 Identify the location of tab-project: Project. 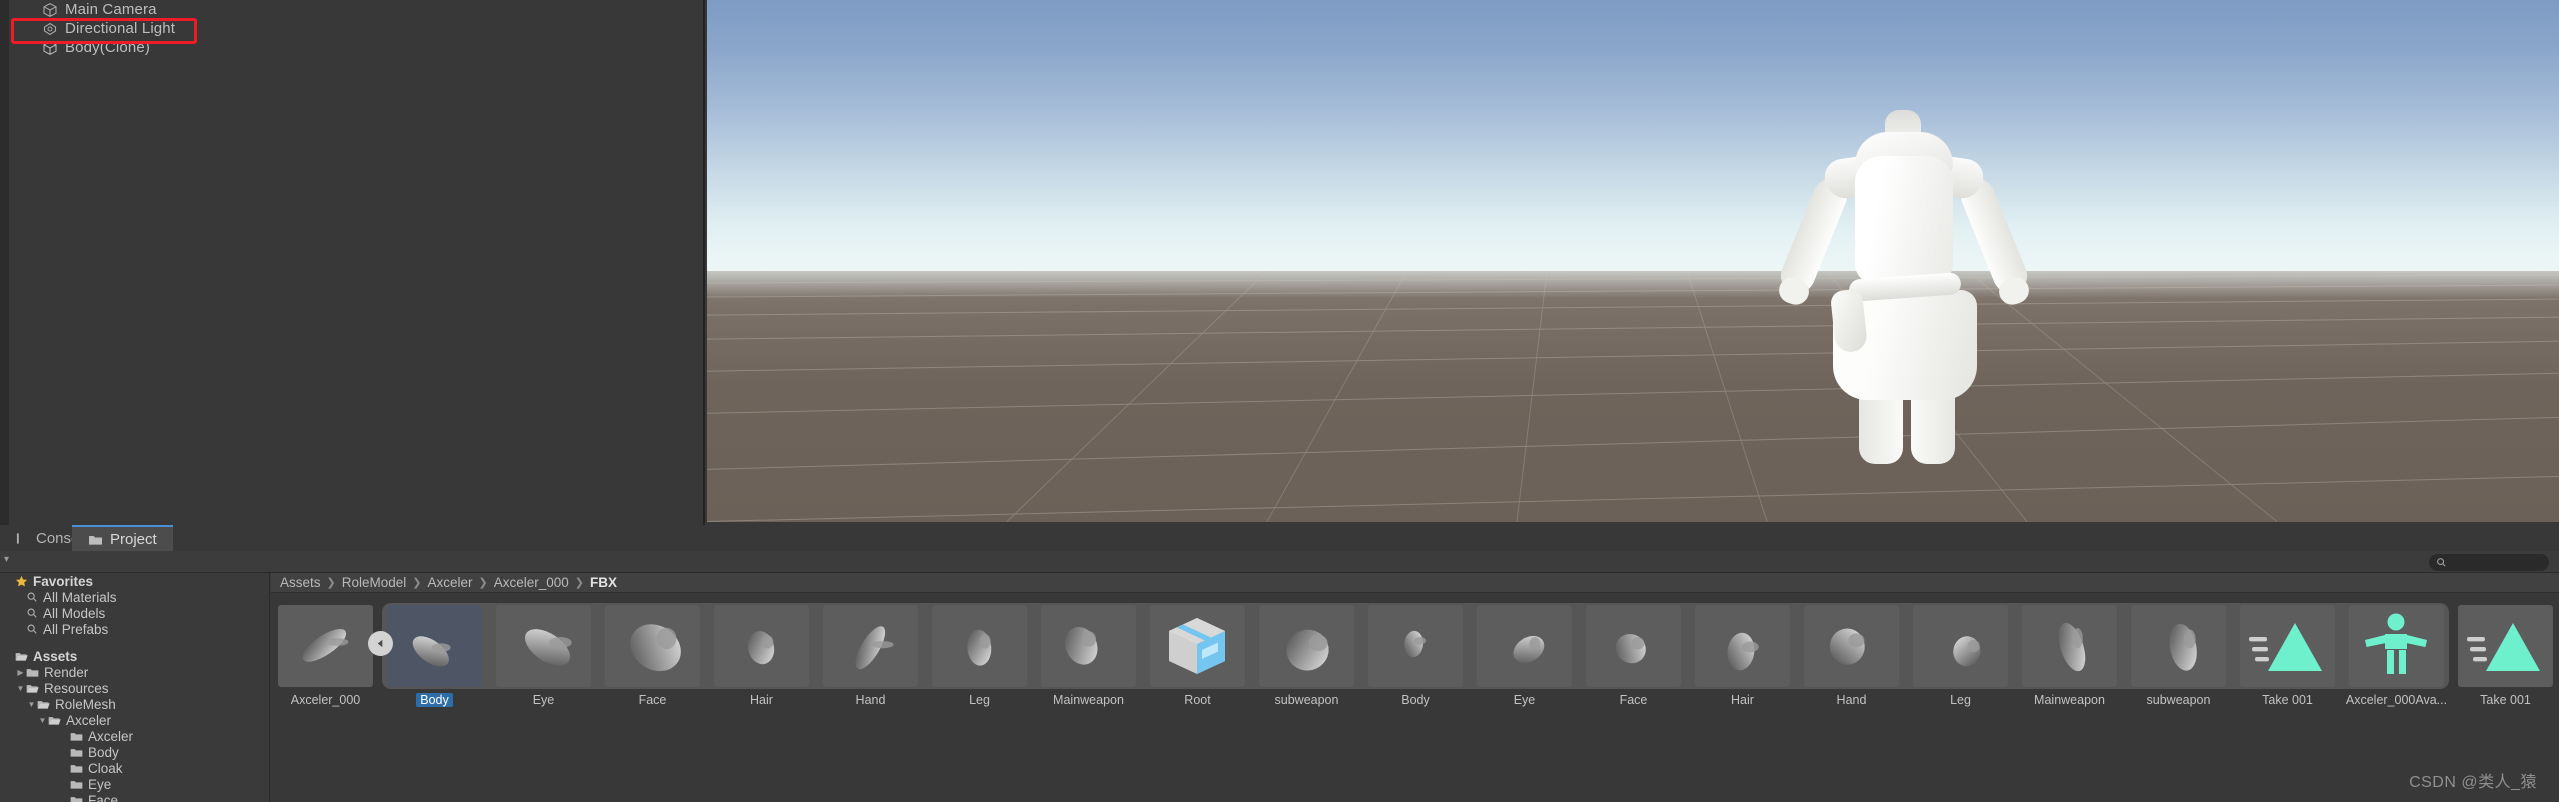
(122, 538).